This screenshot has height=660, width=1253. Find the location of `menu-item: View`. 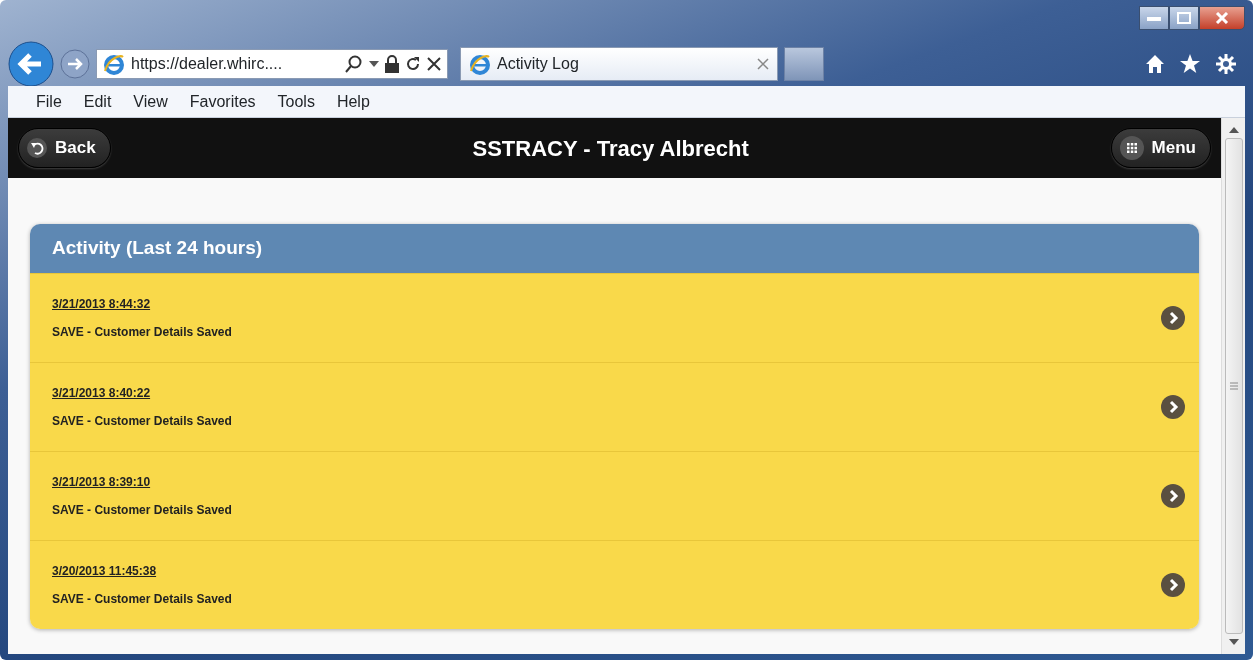

menu-item: View is located at coordinates (150, 101).